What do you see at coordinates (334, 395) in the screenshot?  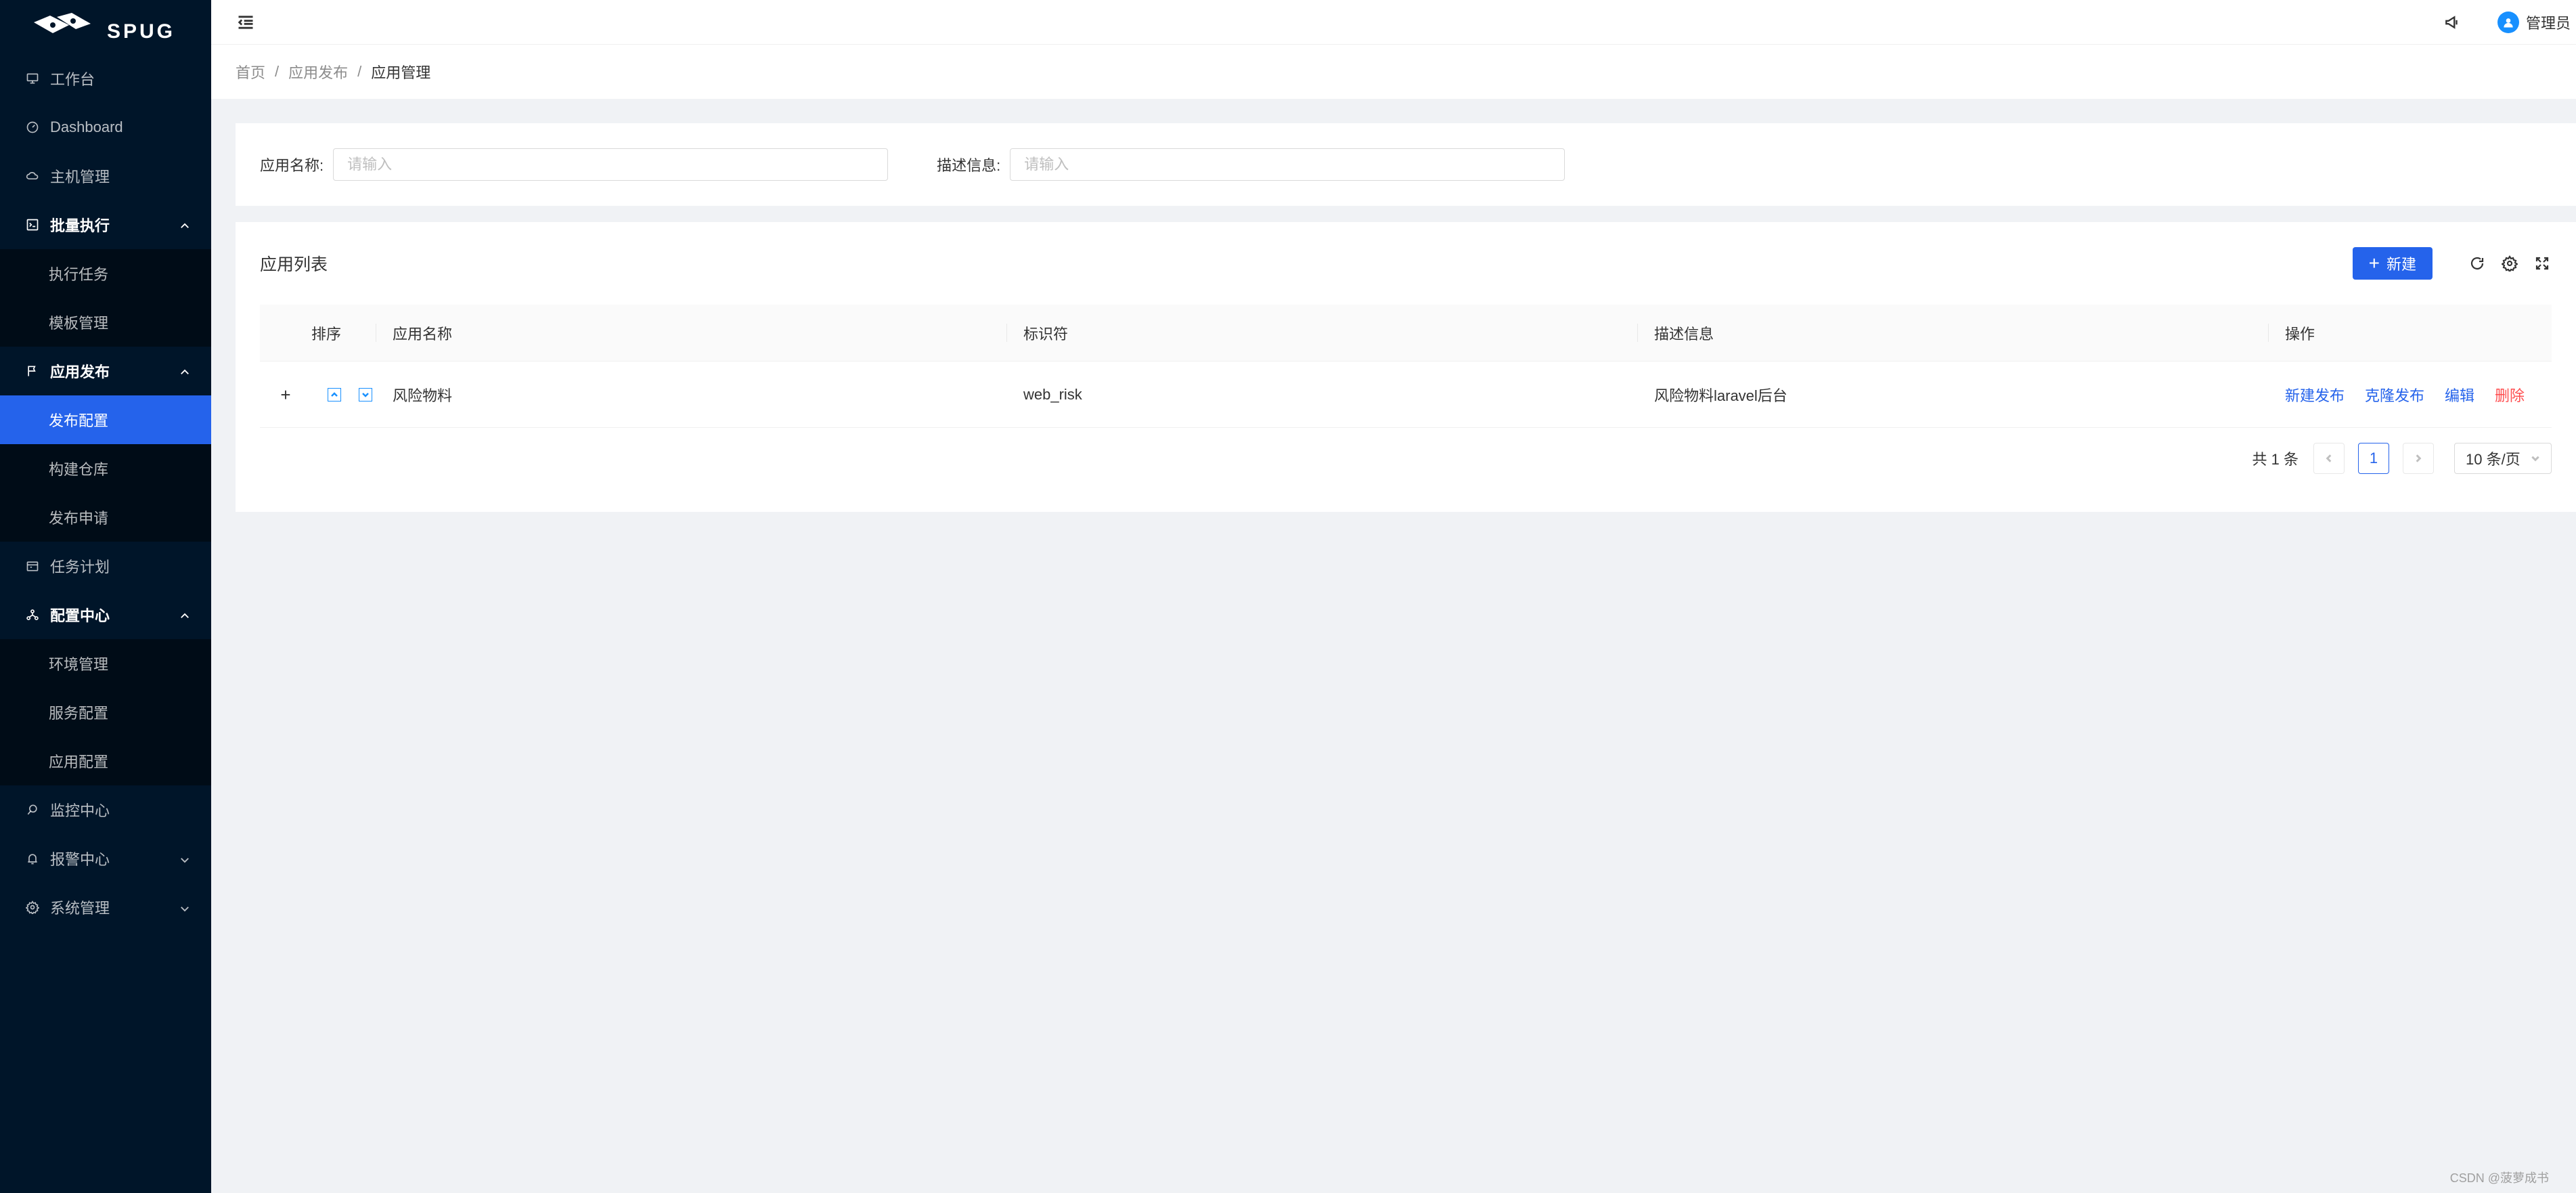 I see `move-up-icon` at bounding box center [334, 395].